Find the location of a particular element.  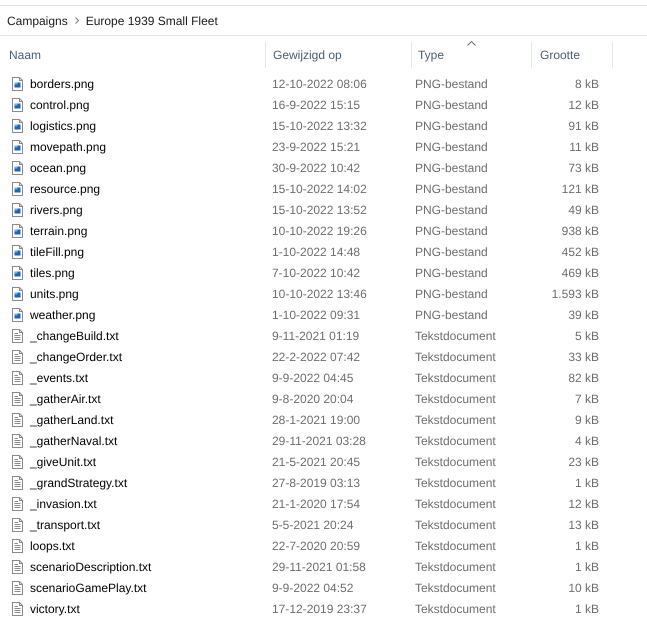

file-name: _changeBuild.txt is located at coordinates (74, 335).